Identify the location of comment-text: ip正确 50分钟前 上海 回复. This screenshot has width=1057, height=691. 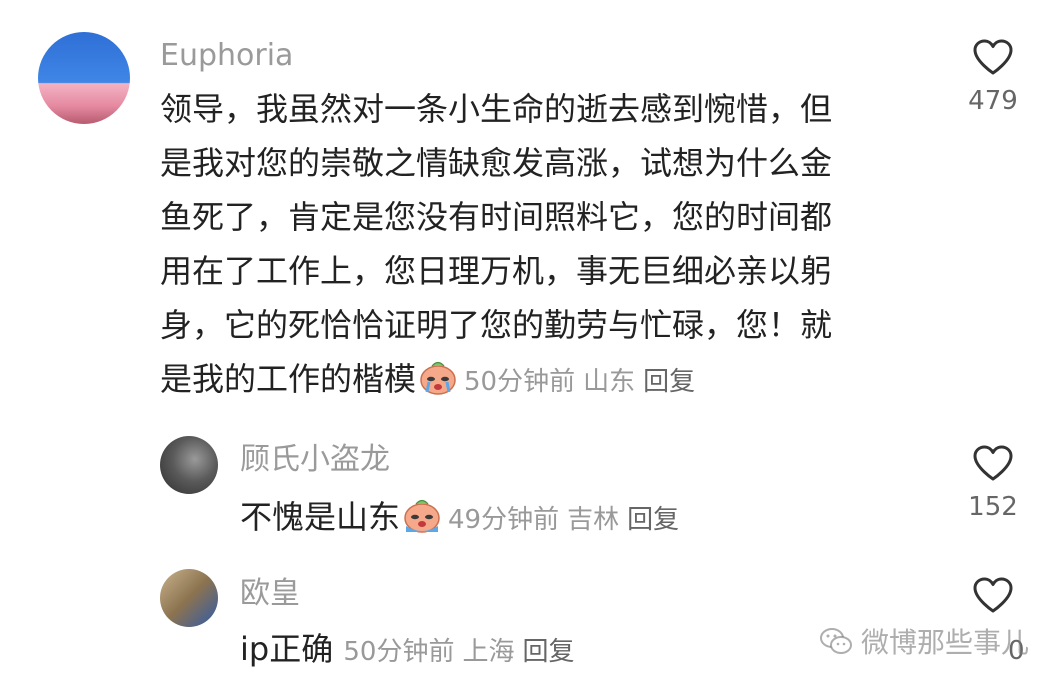
(411, 650).